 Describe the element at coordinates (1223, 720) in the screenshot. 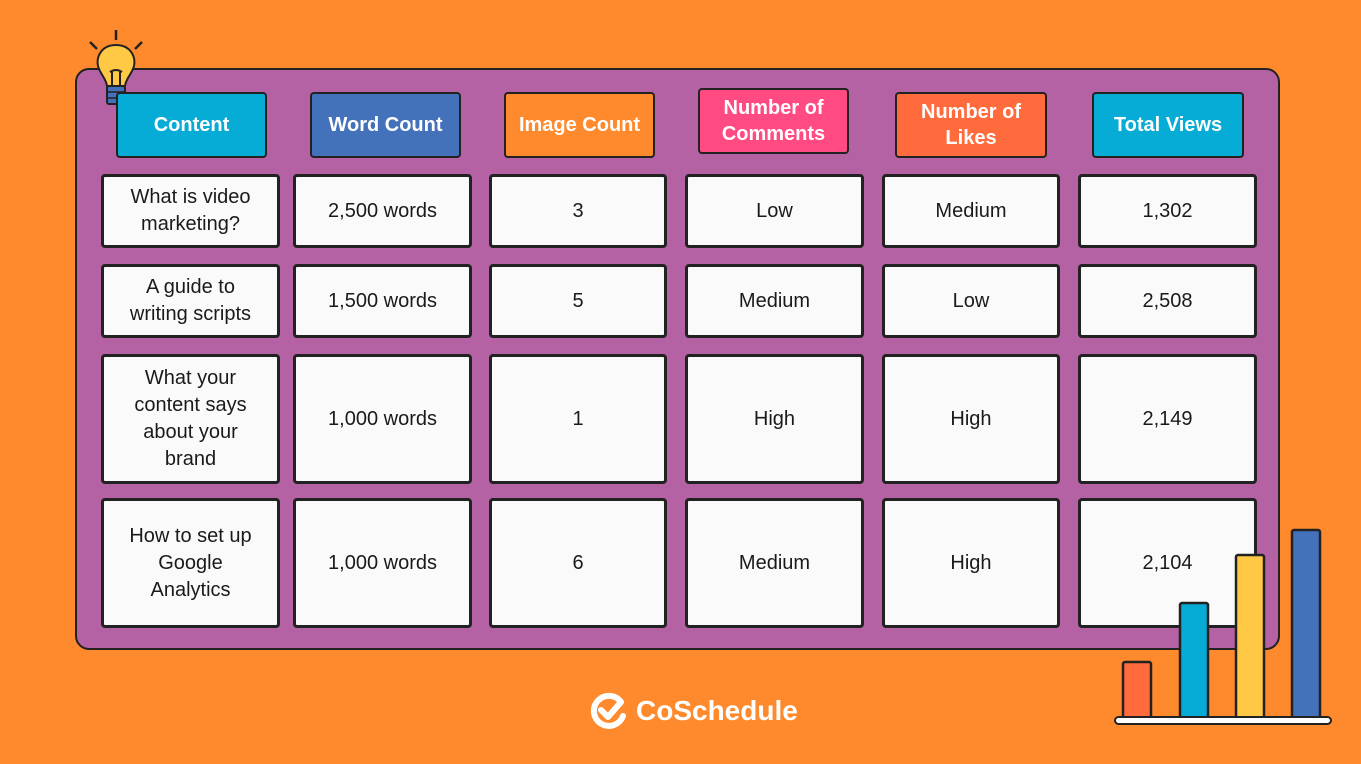

I see `deco-baseline` at that location.